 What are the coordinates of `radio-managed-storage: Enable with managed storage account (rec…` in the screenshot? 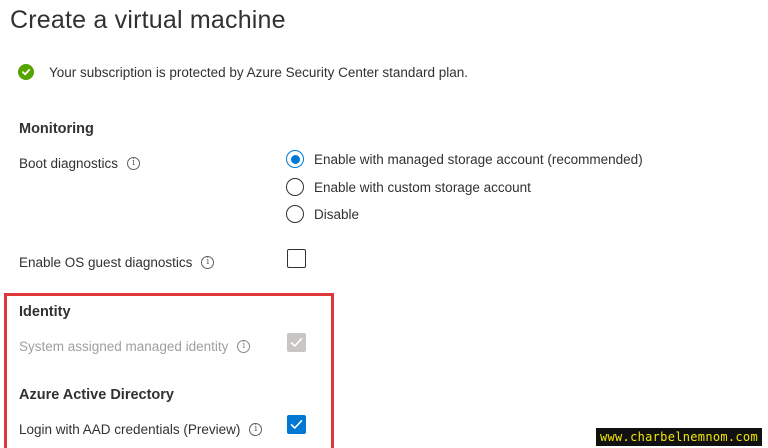 It's located at (464, 159).